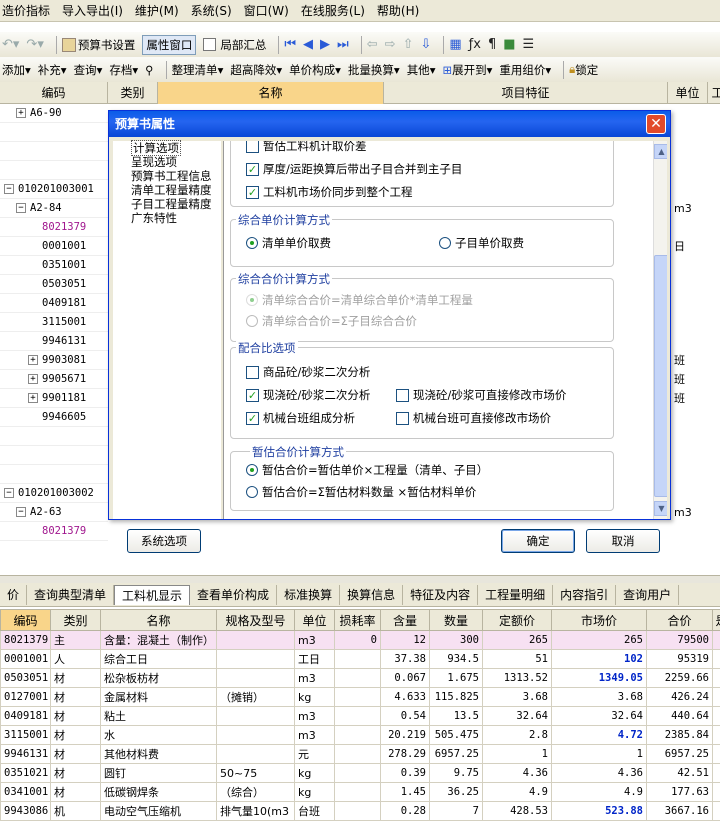  What do you see at coordinates (680, 811) in the screenshot?
I see `table-cell: 3667.16` at bounding box center [680, 811].